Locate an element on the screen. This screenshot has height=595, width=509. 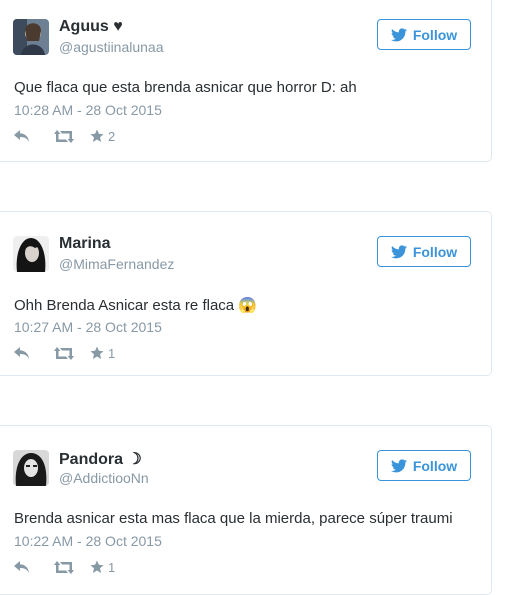
favorite-button: 2 is located at coordinates (102, 136).